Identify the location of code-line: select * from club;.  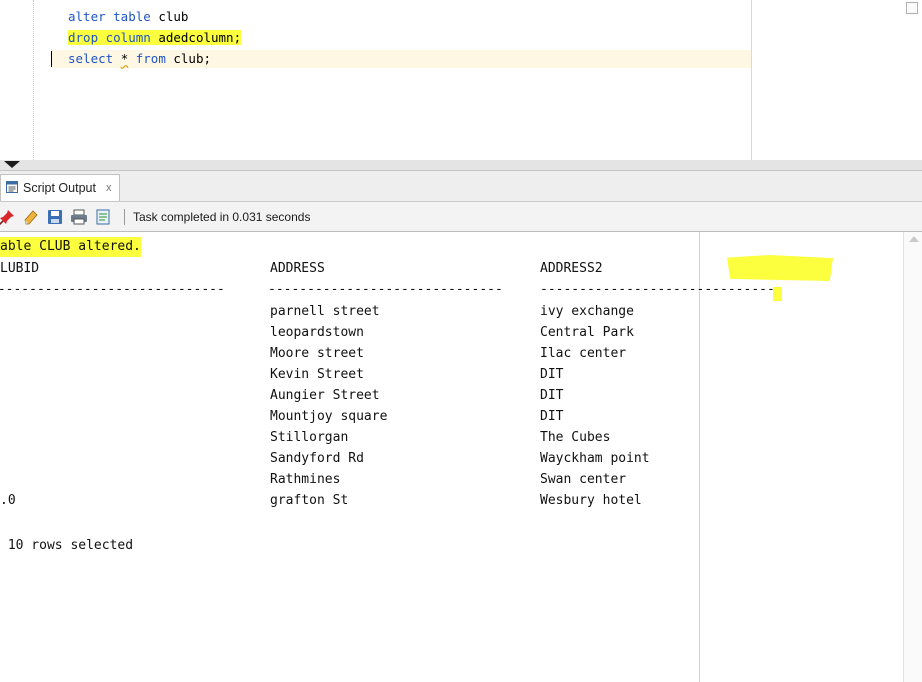
(401, 59).